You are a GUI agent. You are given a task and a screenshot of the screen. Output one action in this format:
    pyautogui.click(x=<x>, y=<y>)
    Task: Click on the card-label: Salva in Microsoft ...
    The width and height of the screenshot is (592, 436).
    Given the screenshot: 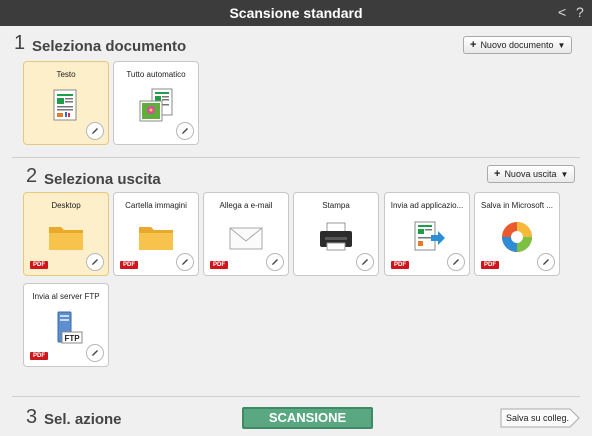 What is the action you would take?
    pyautogui.click(x=517, y=205)
    